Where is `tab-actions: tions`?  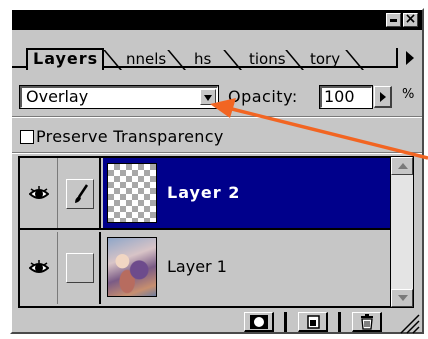
tab-actions: tions is located at coordinates (267, 59).